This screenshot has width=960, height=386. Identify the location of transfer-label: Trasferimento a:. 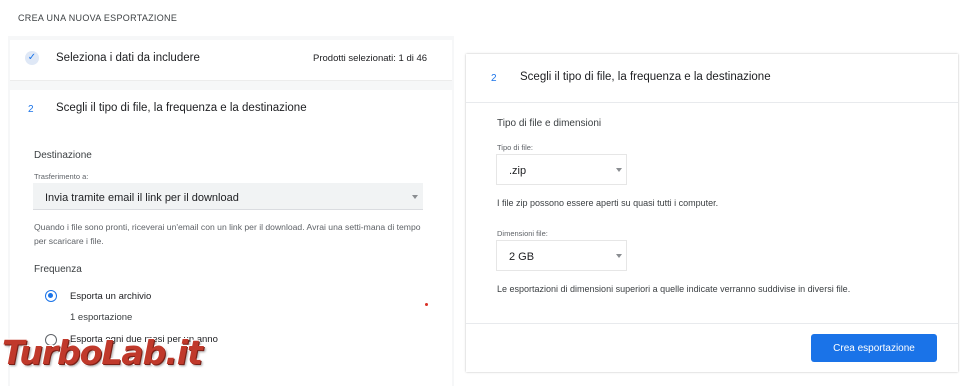
(61, 176).